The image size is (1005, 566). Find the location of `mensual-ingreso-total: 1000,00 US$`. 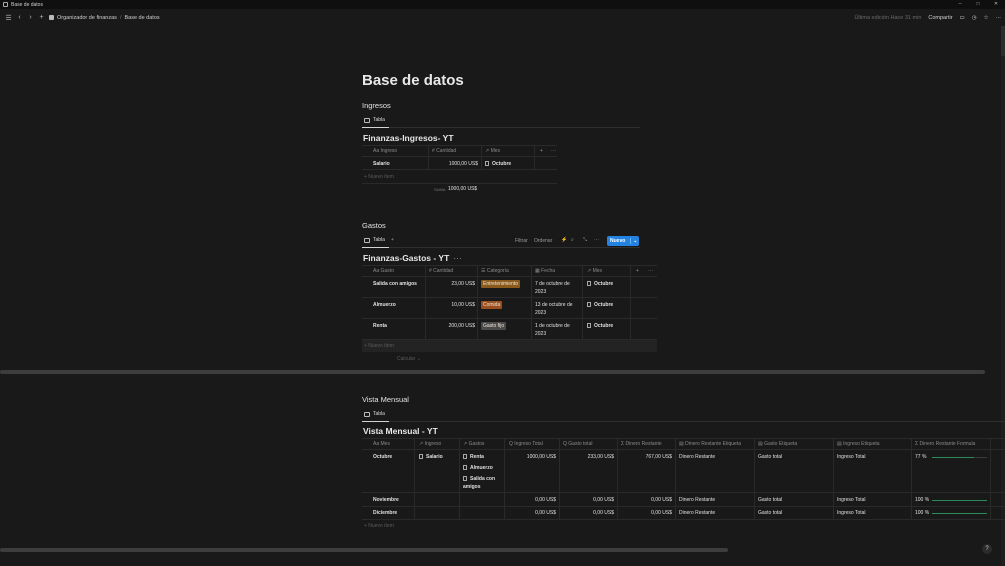

mensual-ingreso-total: 1000,00 US$ is located at coordinates (532, 457).